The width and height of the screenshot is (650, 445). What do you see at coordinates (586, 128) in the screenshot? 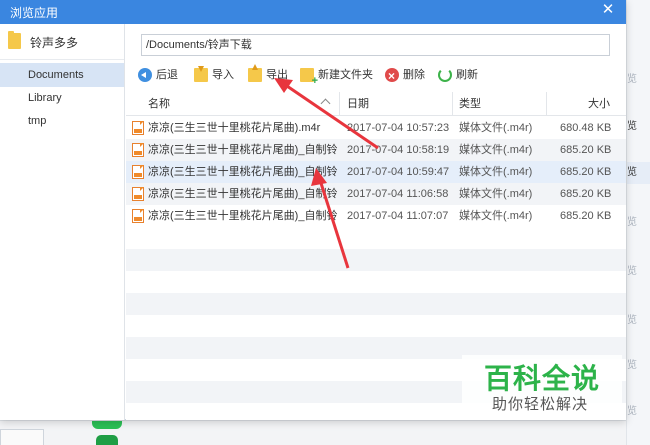
I see `file-size: 680.48 KB` at bounding box center [586, 128].